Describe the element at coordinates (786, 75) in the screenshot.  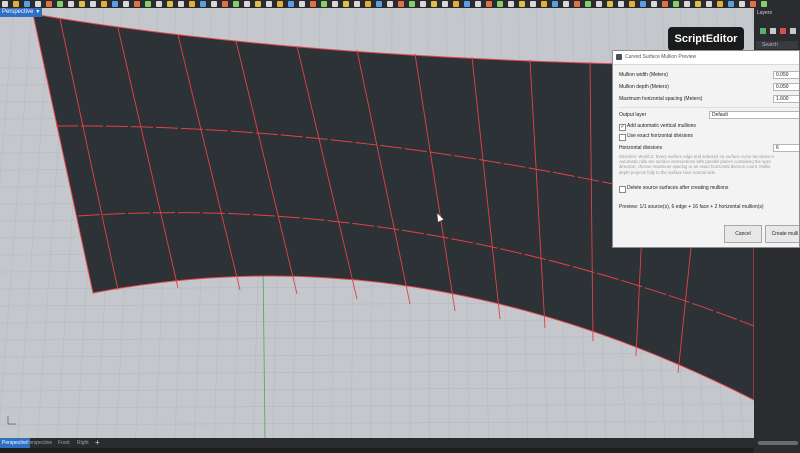
I see `mullion-width-input: 0.050` at that location.